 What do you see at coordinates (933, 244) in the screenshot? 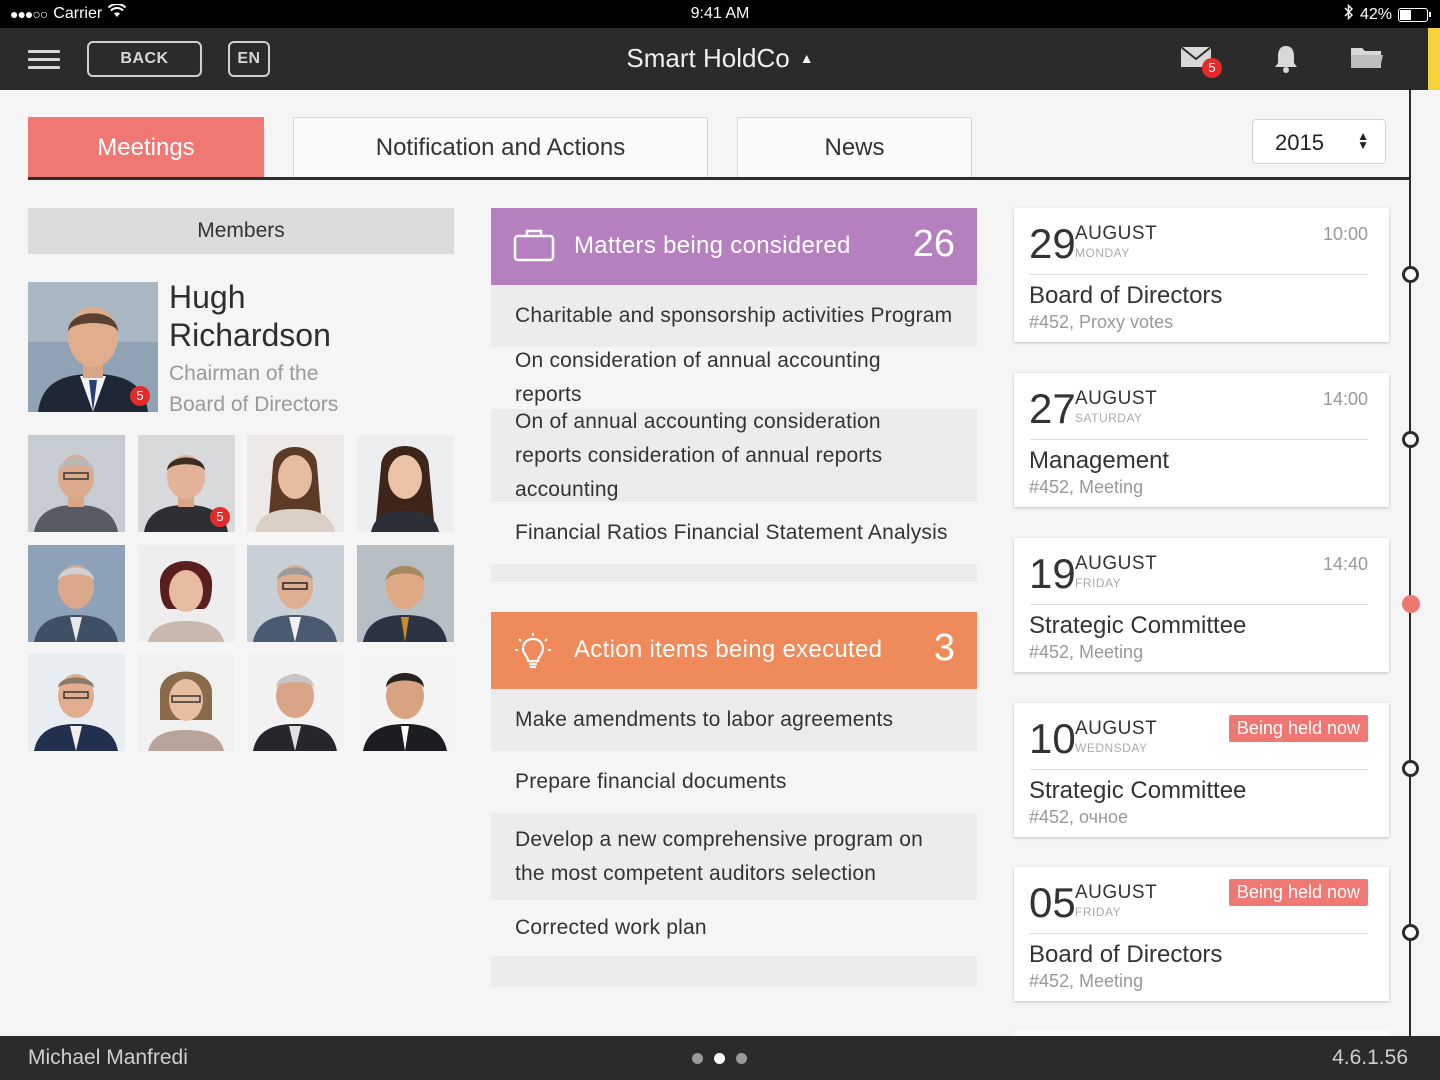
I see `matters-count: 26` at bounding box center [933, 244].